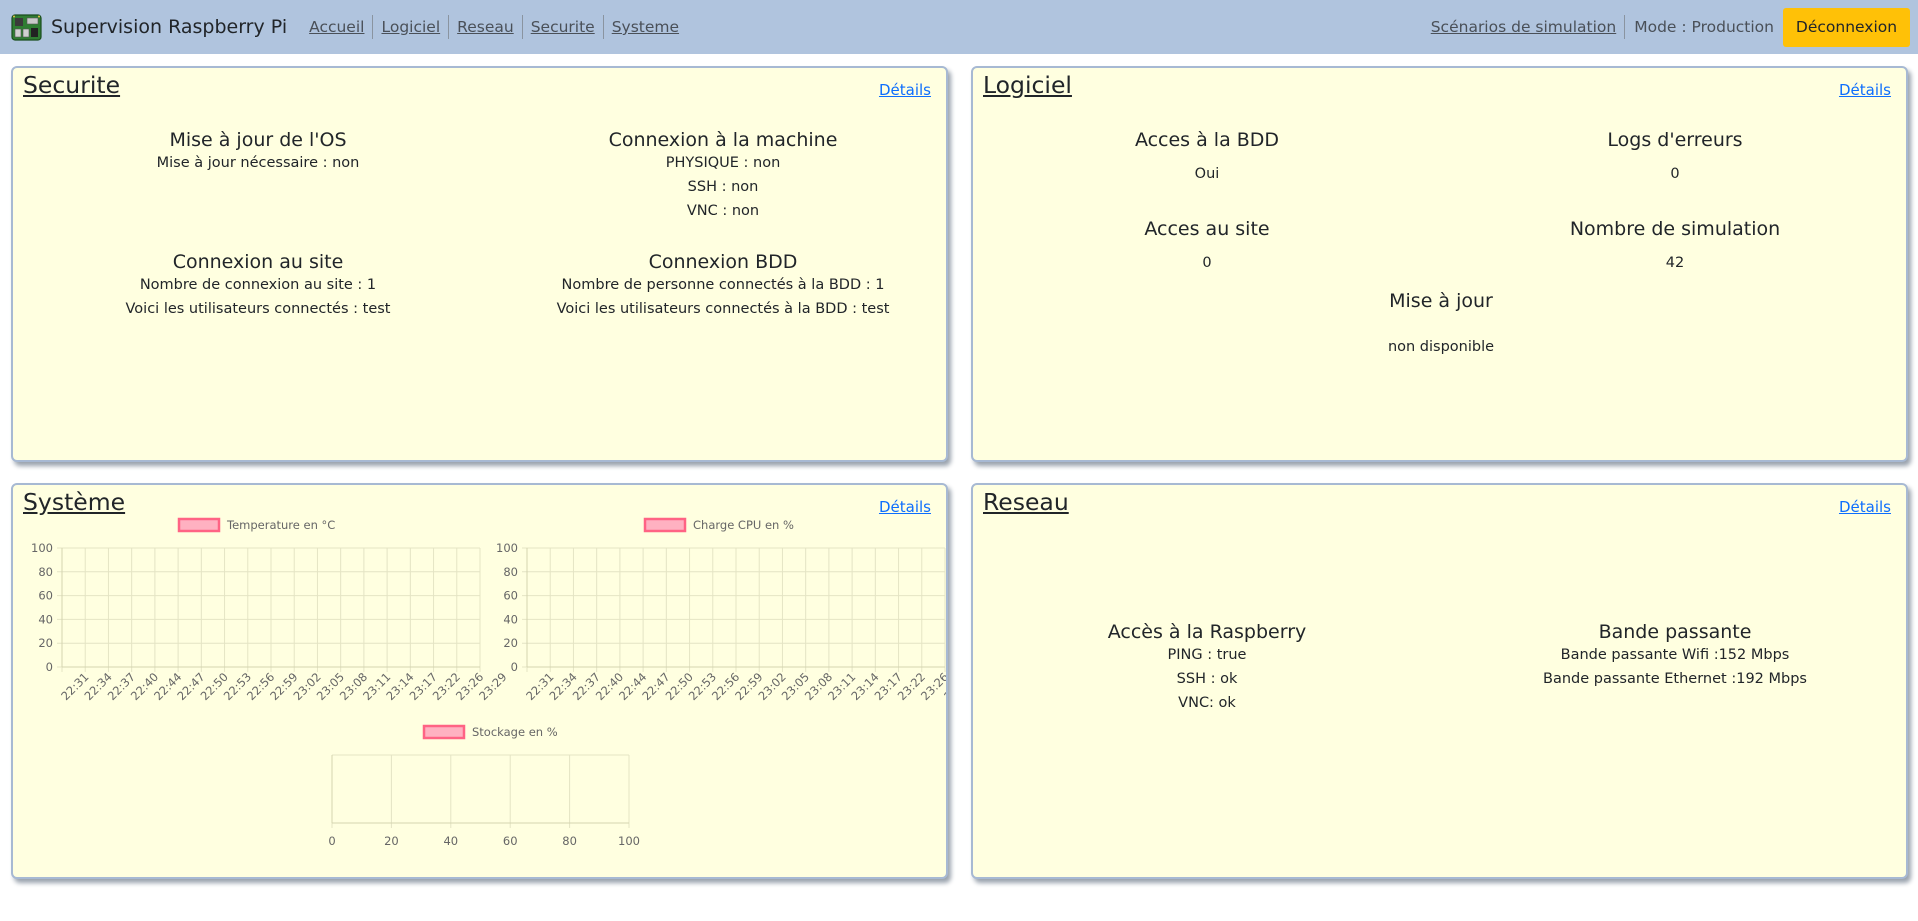 This screenshot has width=1918, height=921. What do you see at coordinates (510, 841) in the screenshot?
I see `storage-chart-xtick: 60` at bounding box center [510, 841].